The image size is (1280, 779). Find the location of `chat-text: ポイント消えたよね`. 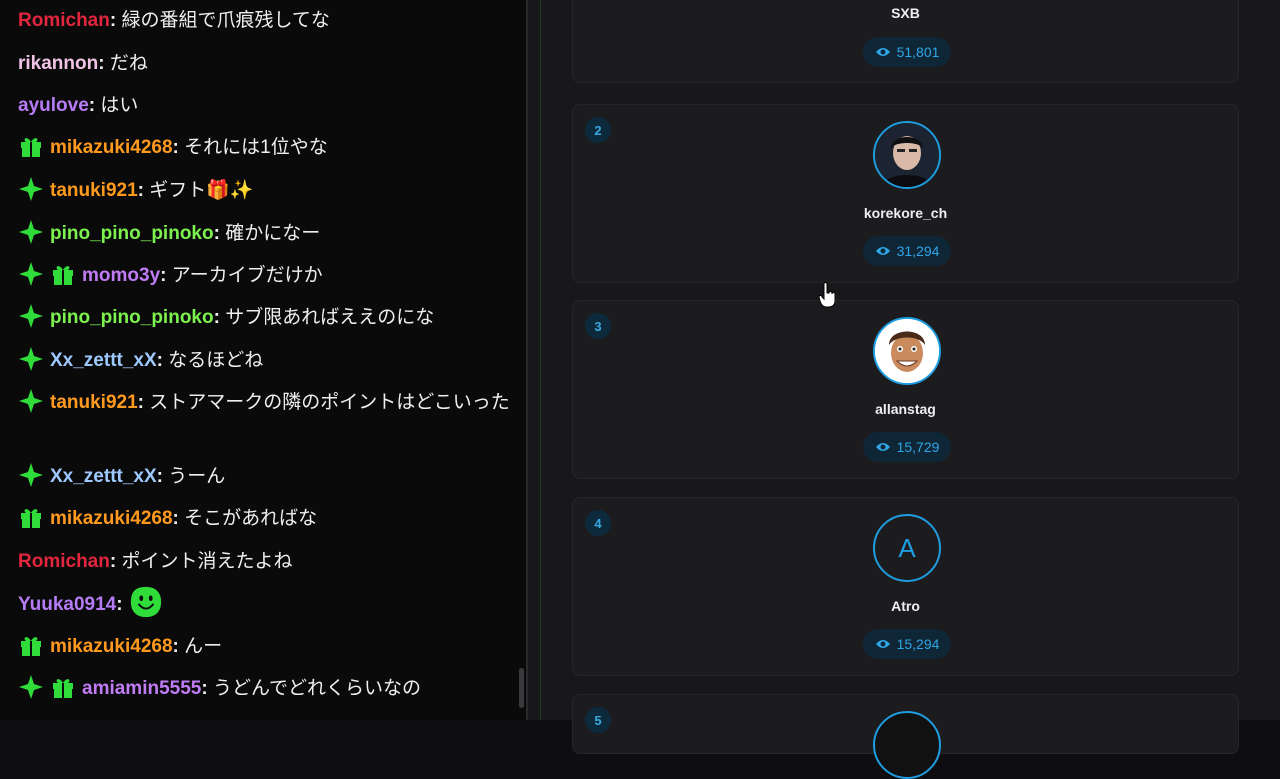

chat-text: ポイント消えたよね is located at coordinates (207, 561).